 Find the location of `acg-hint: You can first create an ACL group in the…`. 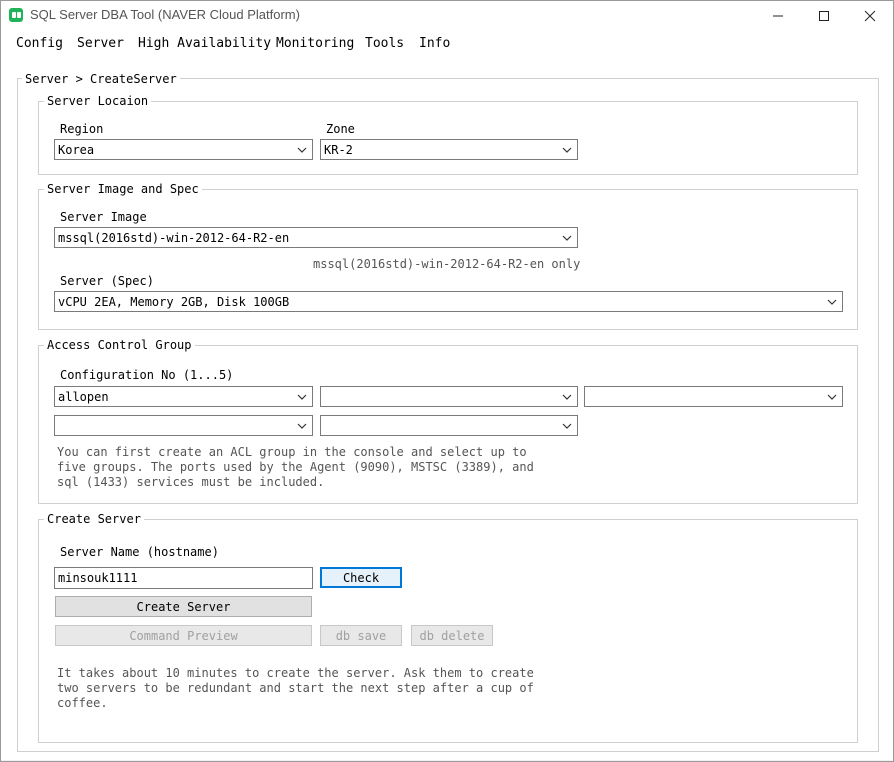

acg-hint: You can first create an ACL group in the… is located at coordinates (295, 467).